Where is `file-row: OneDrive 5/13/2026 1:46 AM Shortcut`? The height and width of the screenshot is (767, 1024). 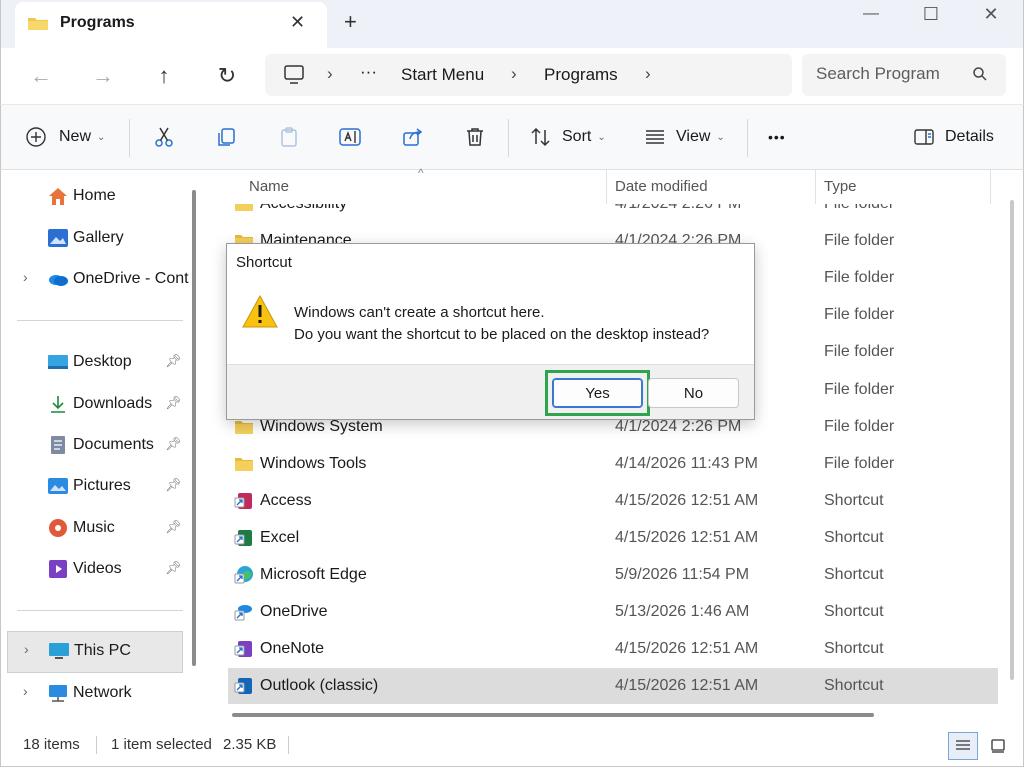 file-row: OneDrive 5/13/2026 1:46 AM Shortcut is located at coordinates (613, 612).